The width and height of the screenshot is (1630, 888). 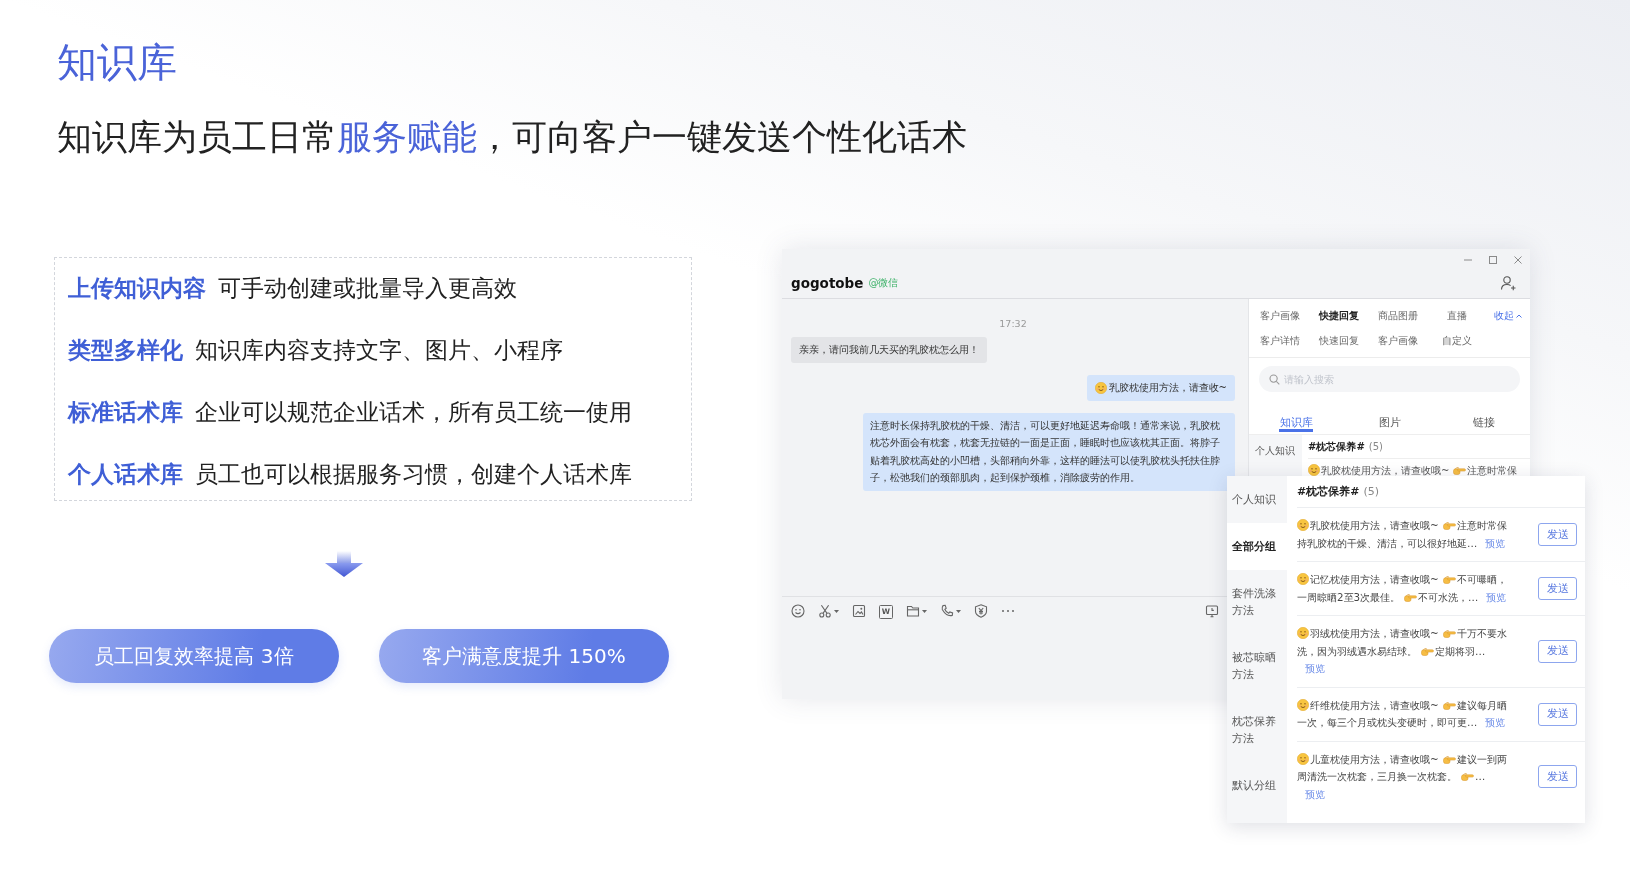 I want to click on content-tab: 知识库, so click(x=1296, y=417).